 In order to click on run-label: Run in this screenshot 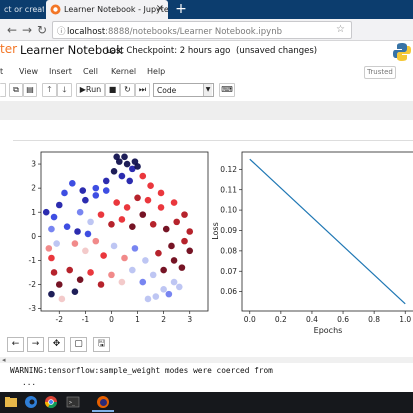, I will do `click(93, 89)`.